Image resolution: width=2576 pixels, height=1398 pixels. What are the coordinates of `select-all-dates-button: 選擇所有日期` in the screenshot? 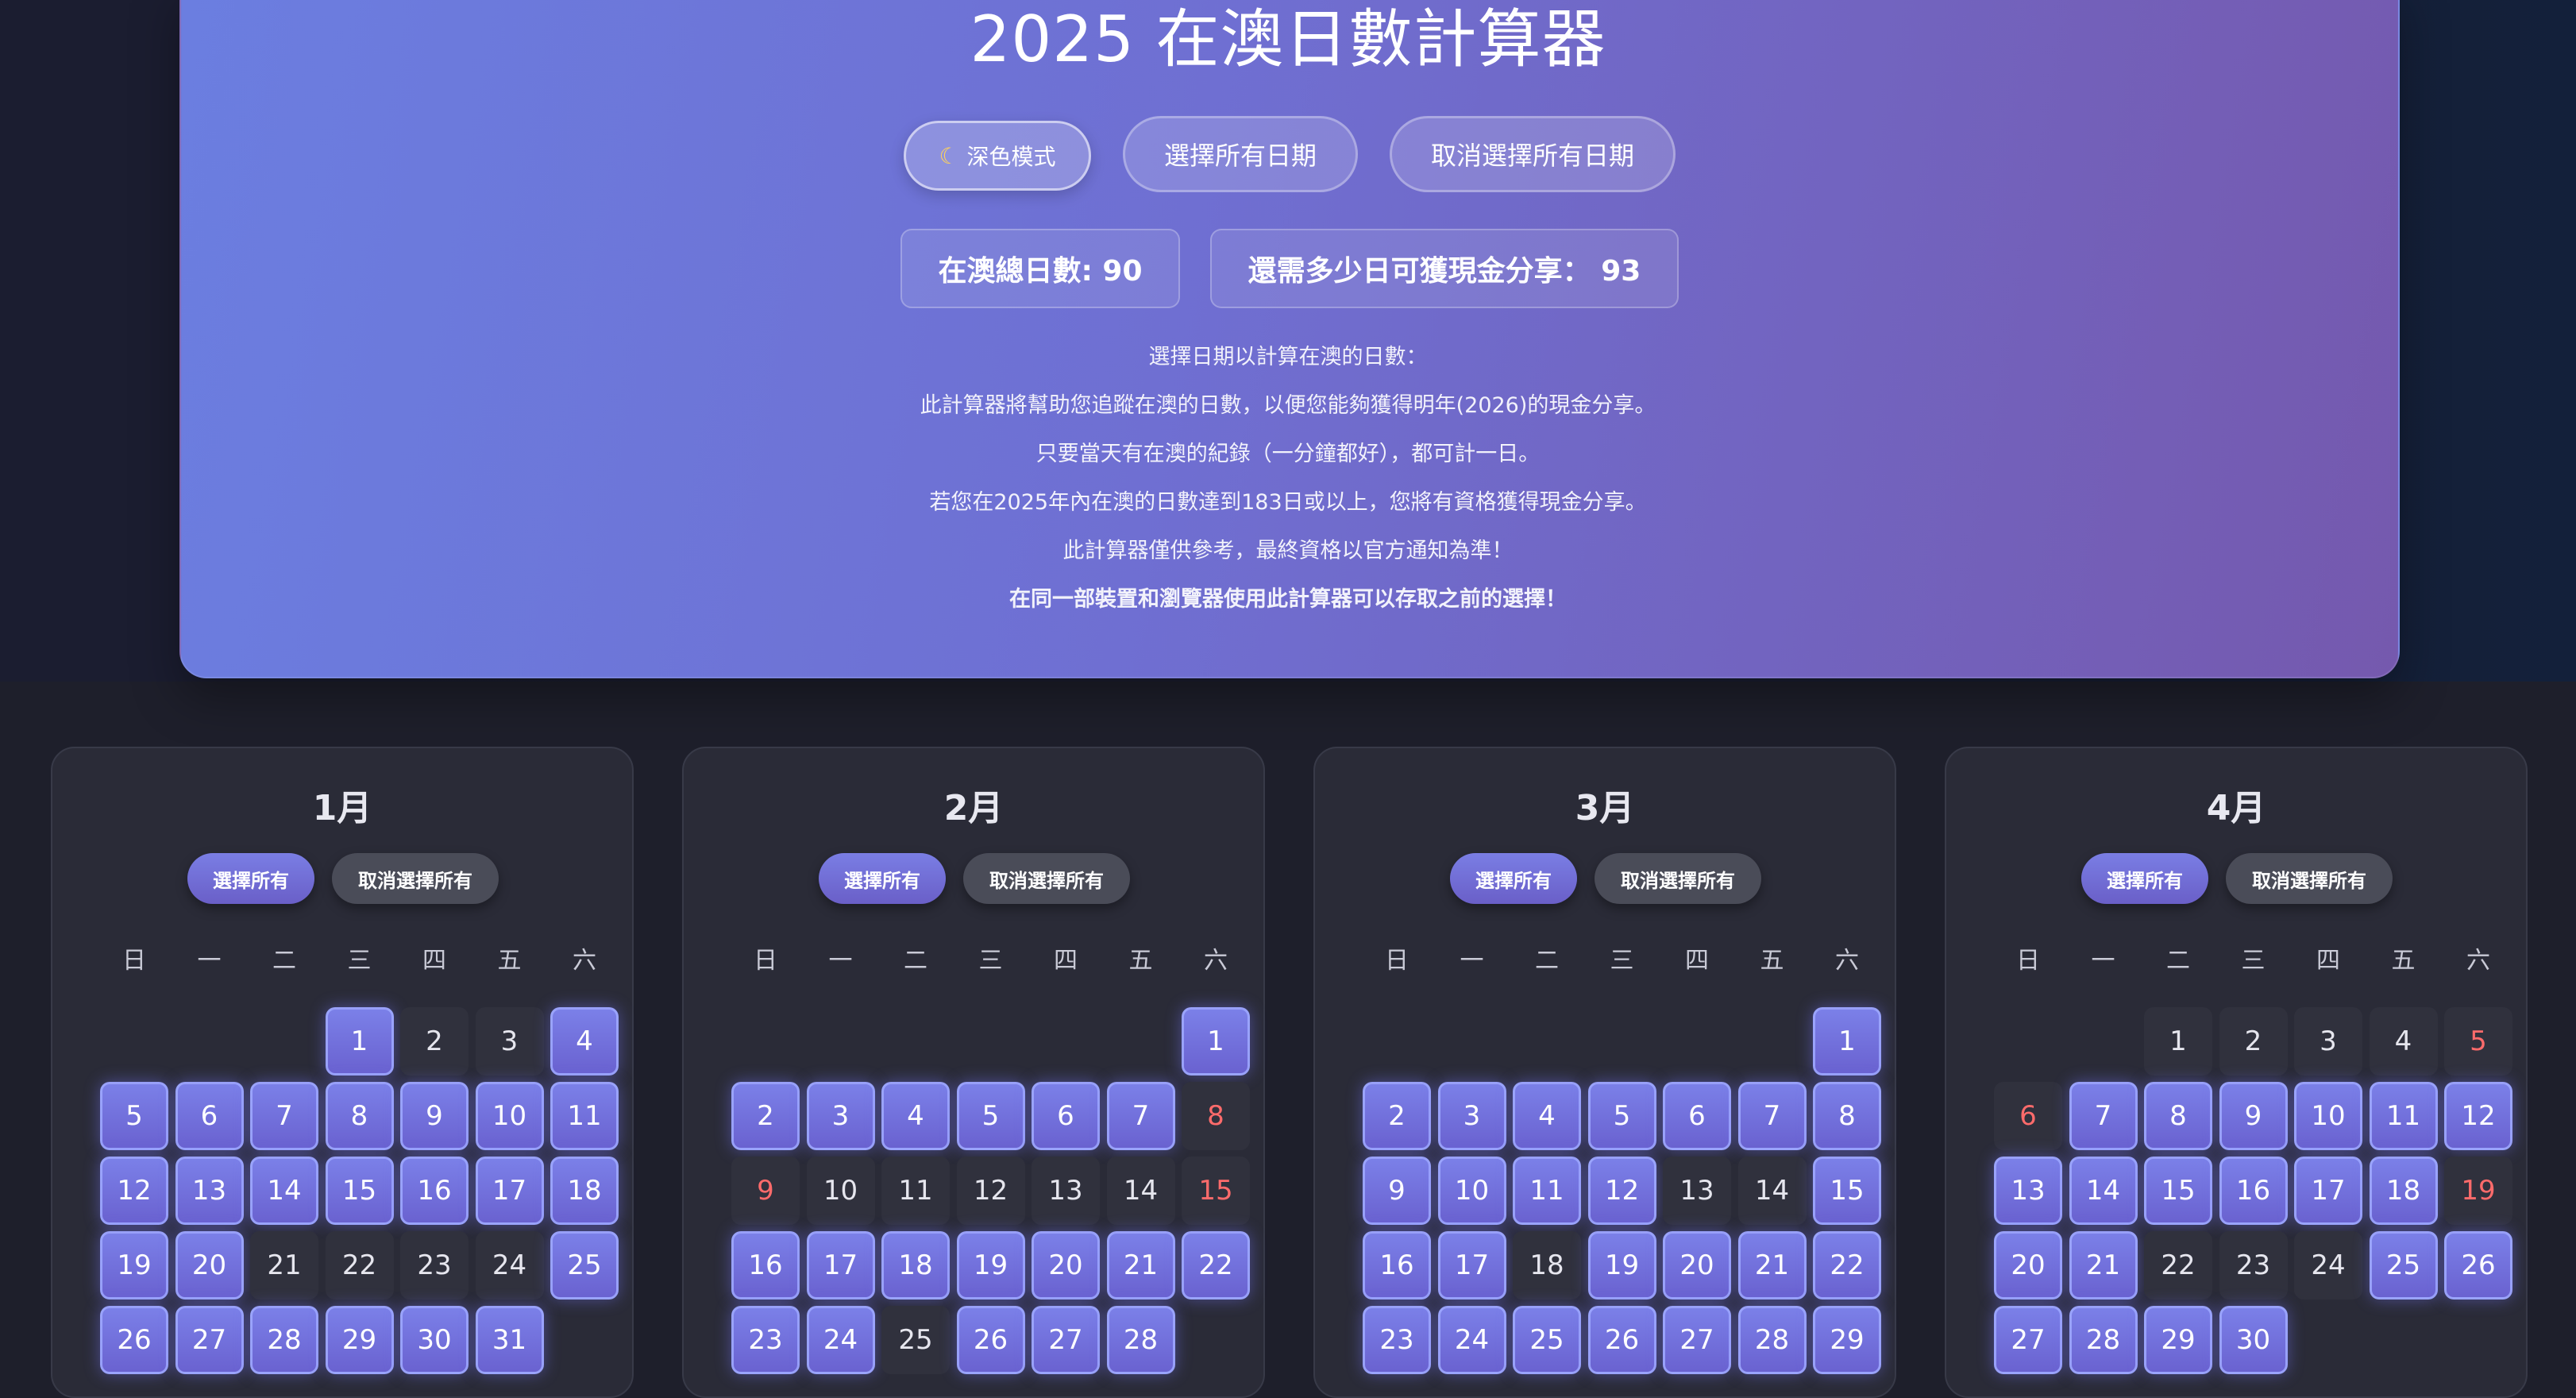 It's located at (1240, 154).